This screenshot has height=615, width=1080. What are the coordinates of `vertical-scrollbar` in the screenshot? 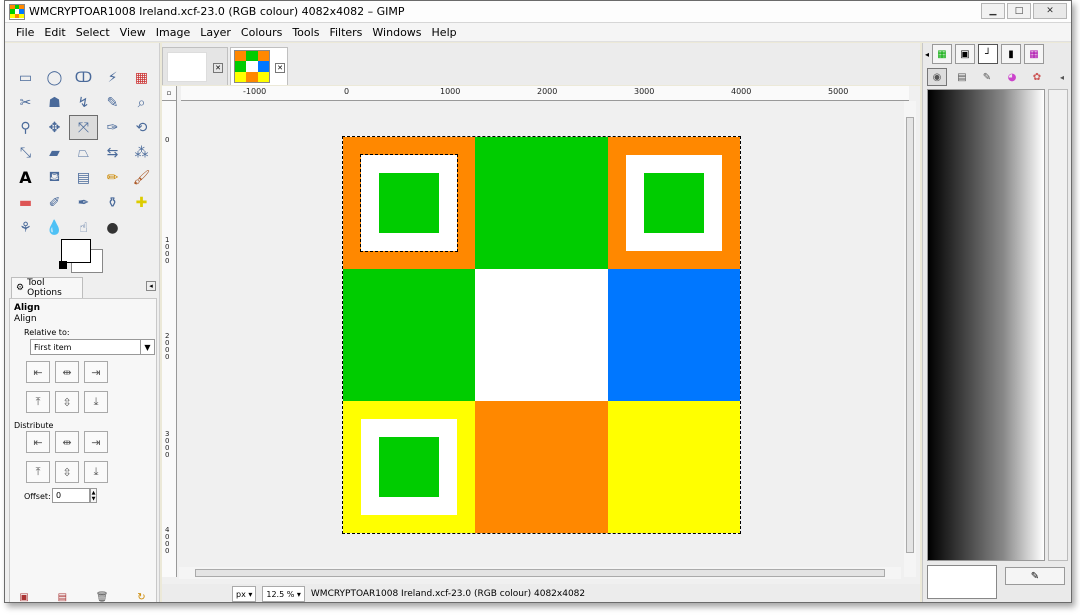 It's located at (910, 339).